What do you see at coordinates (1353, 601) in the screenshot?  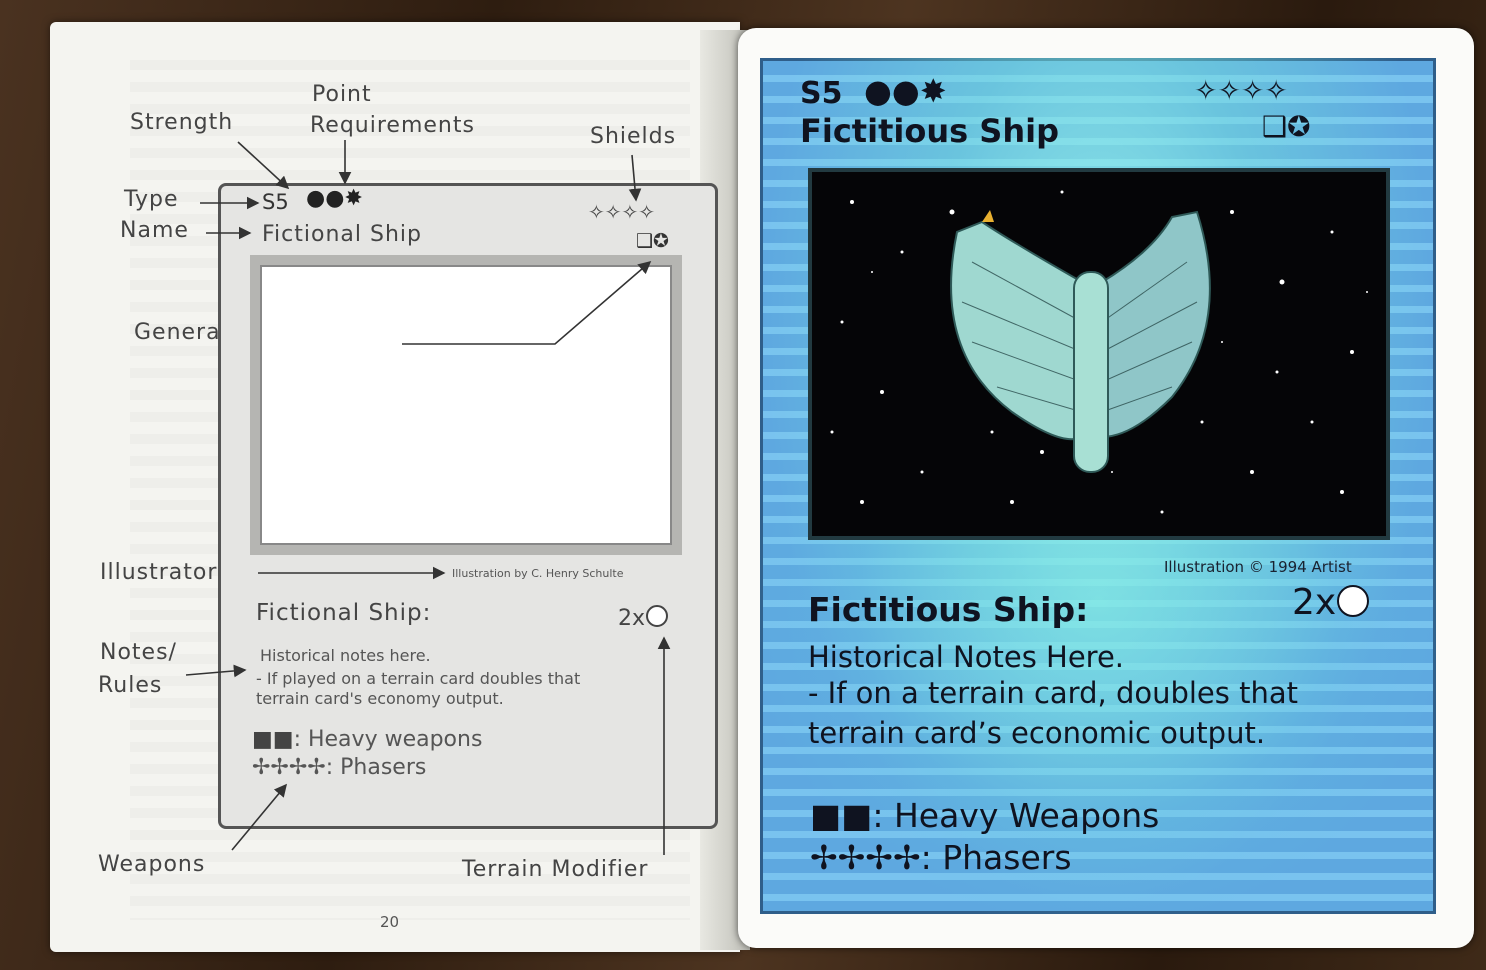 I see `terrain-circle-icon` at bounding box center [1353, 601].